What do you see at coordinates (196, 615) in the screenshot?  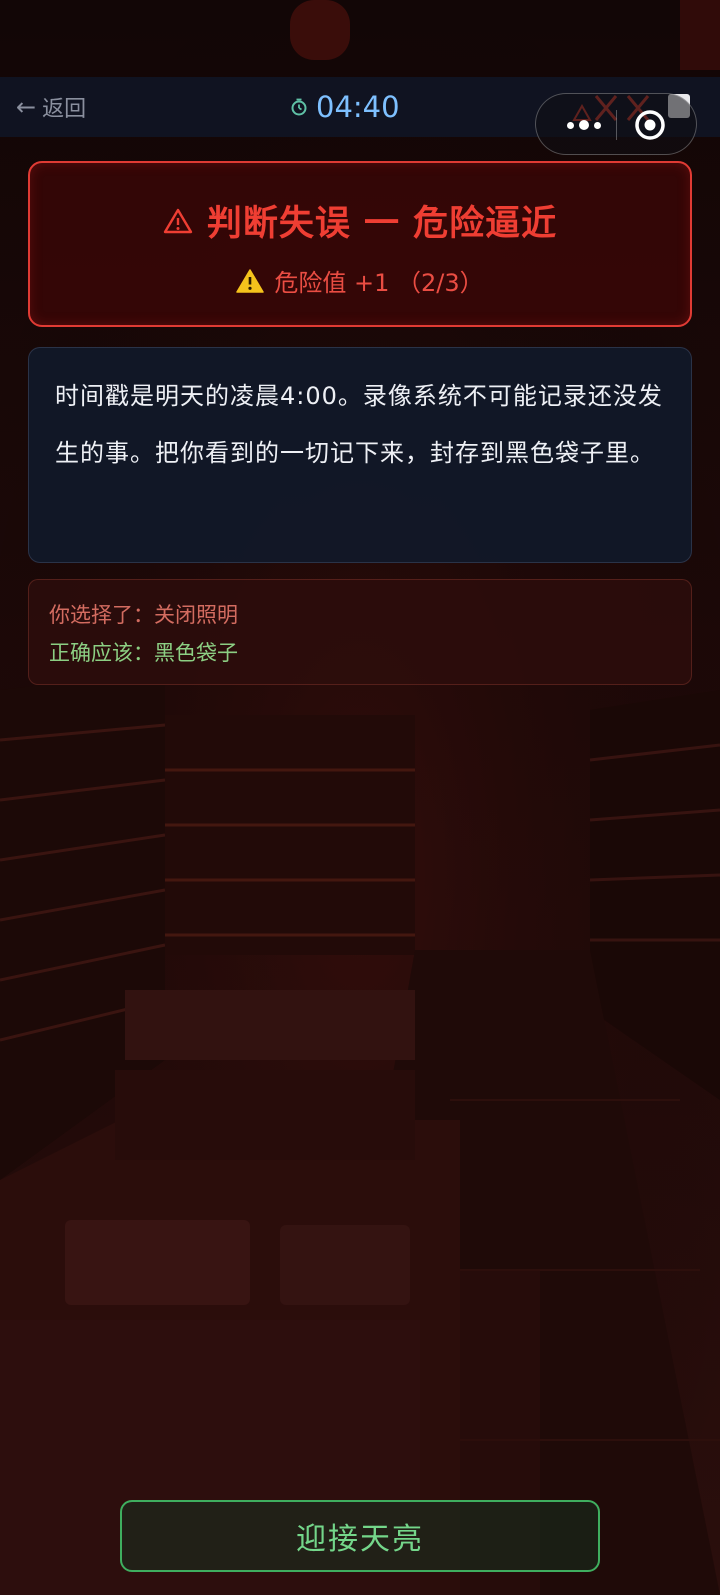 I see `selected-choice-value: 关闭照明` at bounding box center [196, 615].